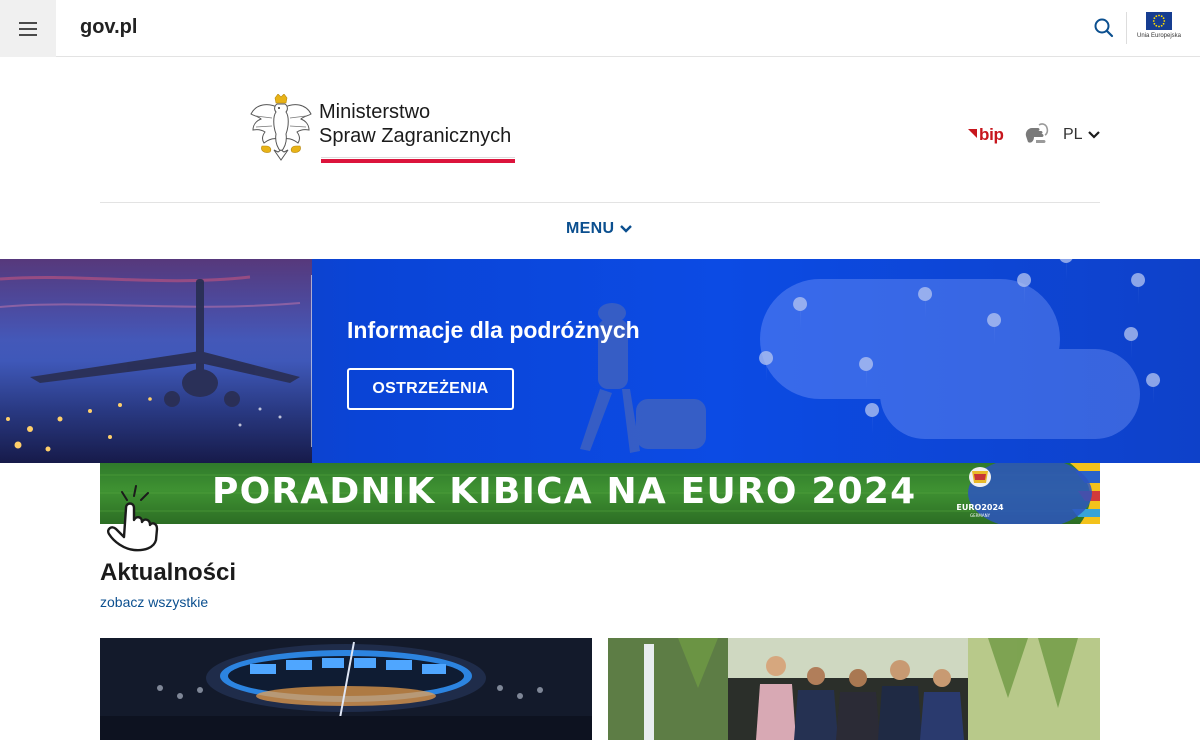  I want to click on euro-banner-text: PORADNIK KIBICA NA EURO 2024, so click(564, 491).